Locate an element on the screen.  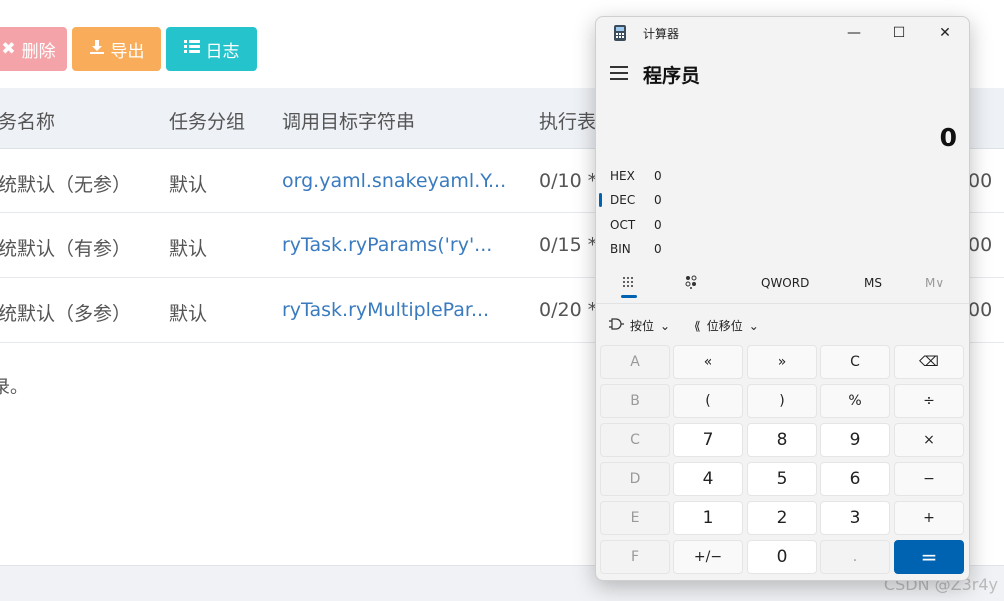
base-dec-value: 0 is located at coordinates (658, 200).